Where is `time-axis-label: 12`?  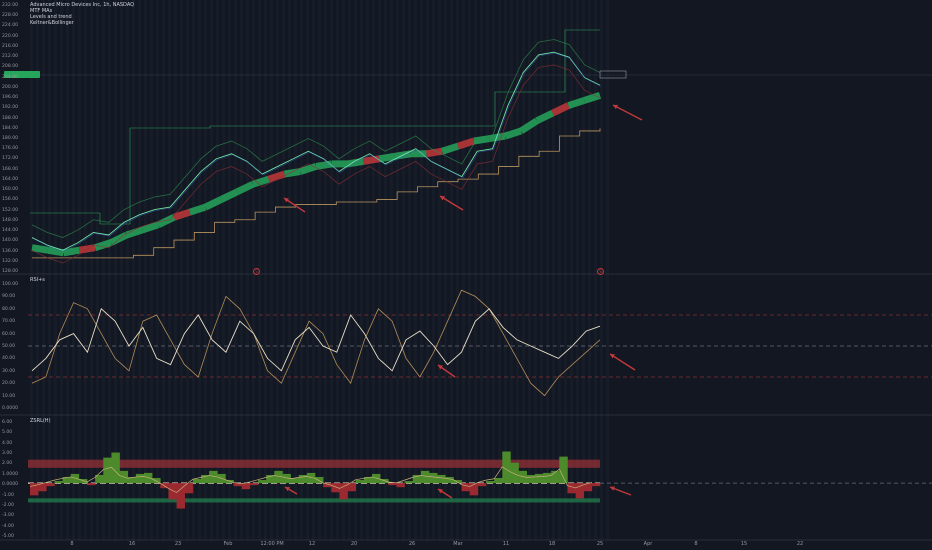
time-axis-label: 12 is located at coordinates (312, 544).